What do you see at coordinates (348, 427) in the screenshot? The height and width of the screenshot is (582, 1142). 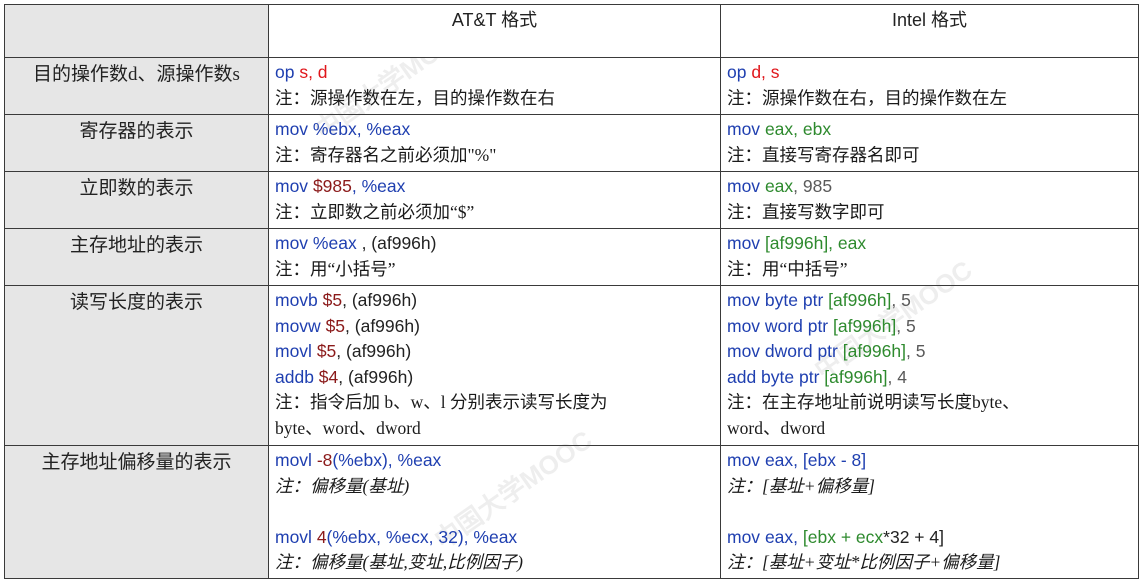 I see `note-line: byte、word、dword` at bounding box center [348, 427].